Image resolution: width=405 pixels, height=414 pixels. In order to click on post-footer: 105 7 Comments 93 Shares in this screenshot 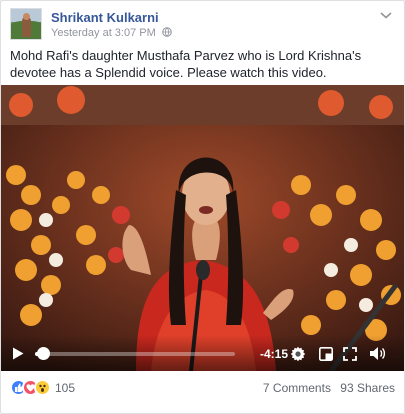, I will do `click(202, 389)`.